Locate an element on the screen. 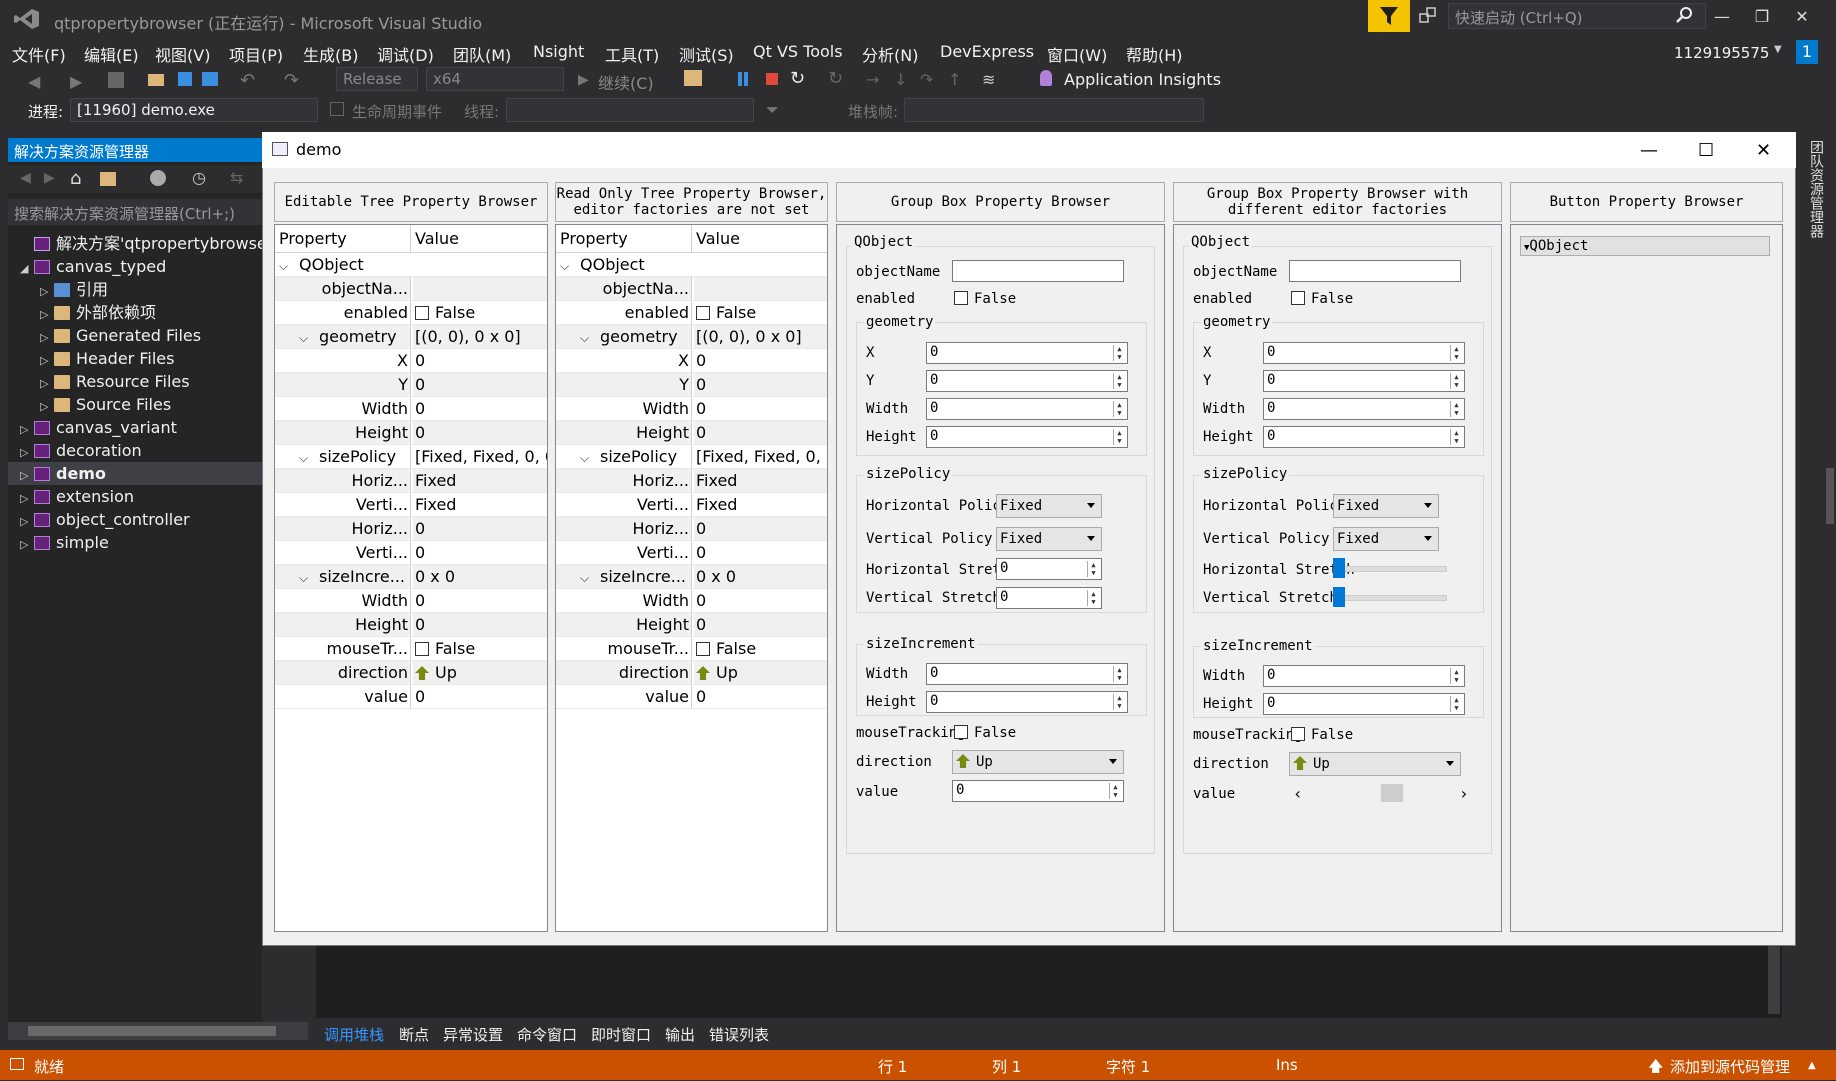  objectname-input is located at coordinates (1038, 271).